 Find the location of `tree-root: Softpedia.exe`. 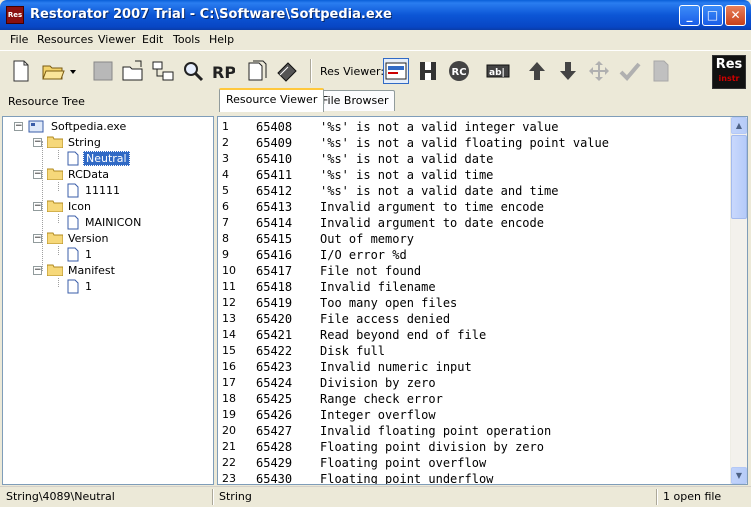

tree-root: Softpedia.exe is located at coordinates (77, 126).